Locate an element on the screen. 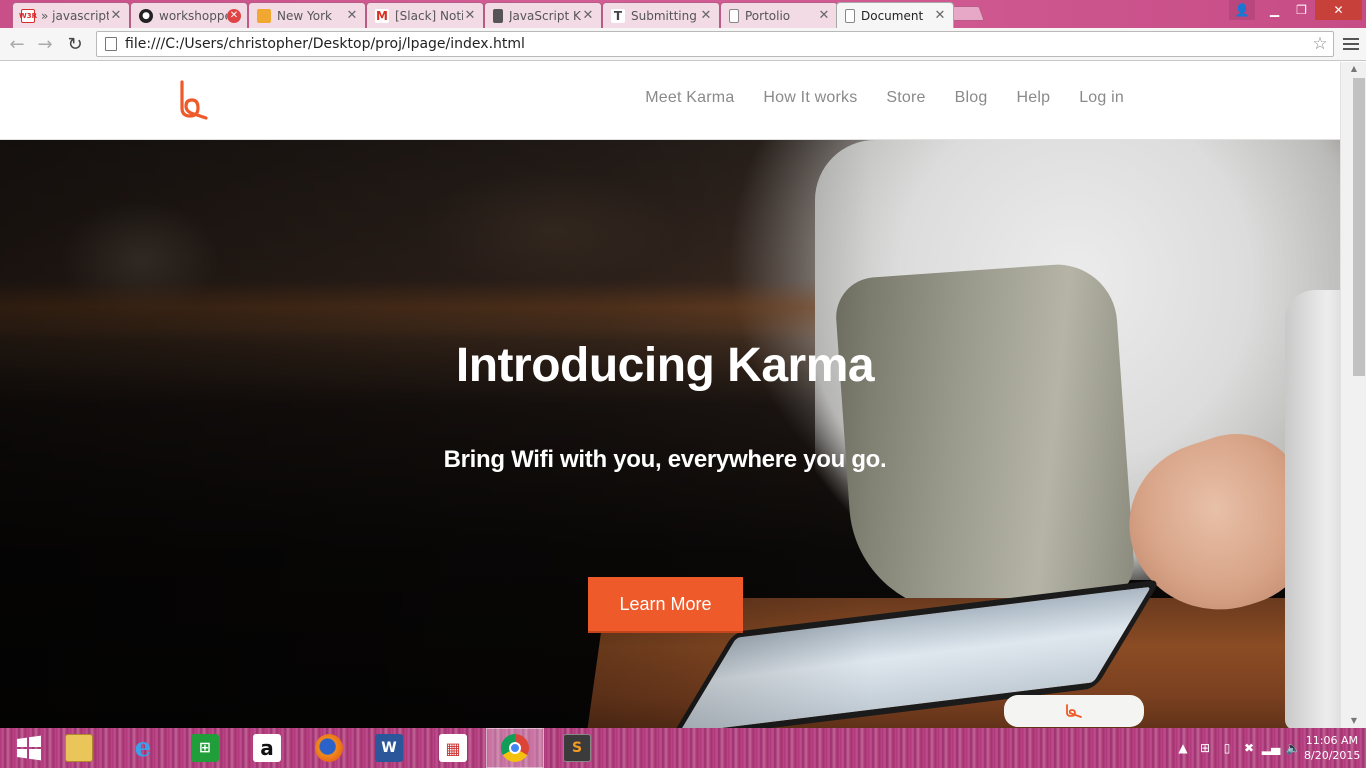 The image size is (1366, 768). maximize-button: ❐ is located at coordinates (1301, 10).